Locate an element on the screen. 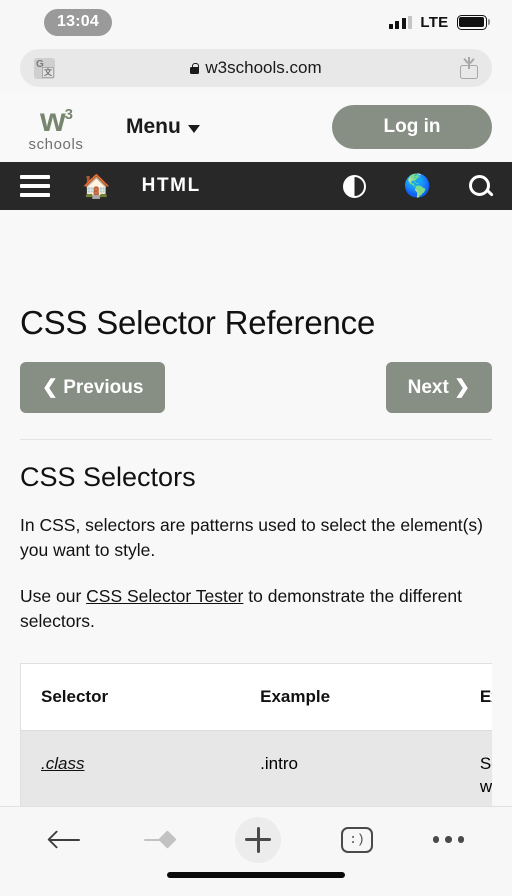  next-button: Next ❯ is located at coordinates (438, 387).